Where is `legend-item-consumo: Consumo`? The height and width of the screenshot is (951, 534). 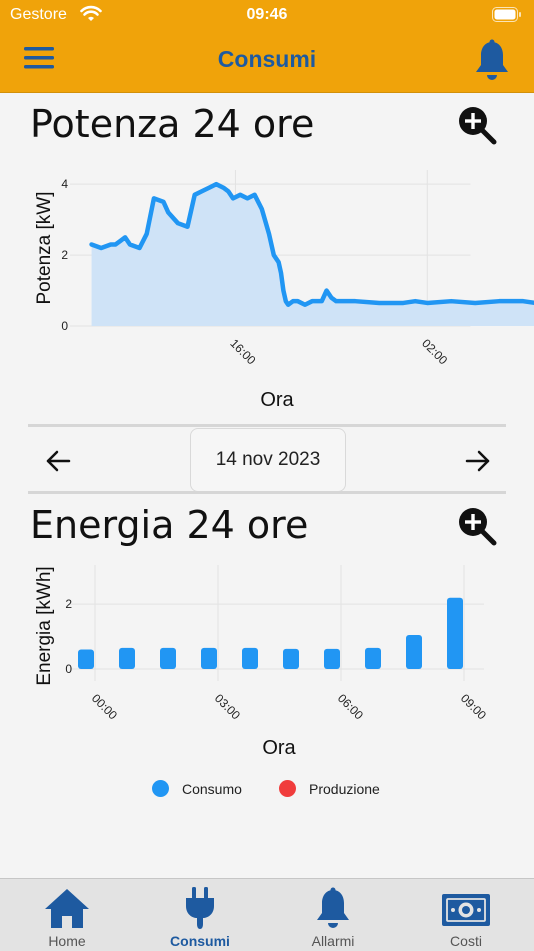 legend-item-consumo: Consumo is located at coordinates (197, 788).